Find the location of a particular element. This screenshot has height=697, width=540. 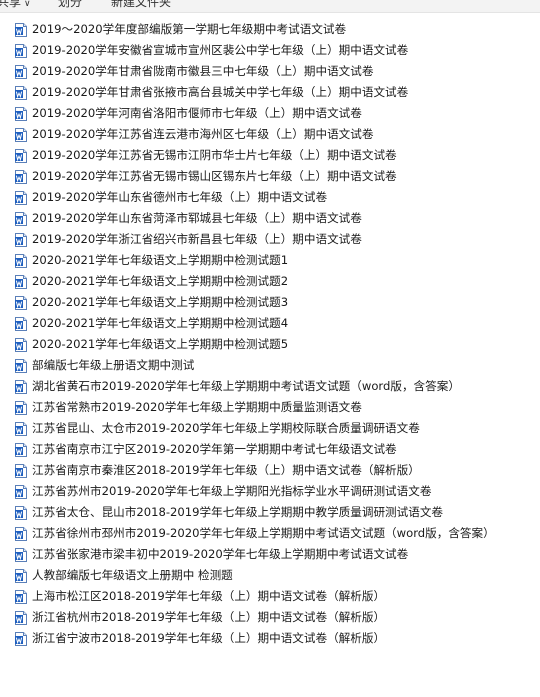

file-row: 2020-2021学年七年级语文上学期期中检测试题2 is located at coordinates (270, 281).